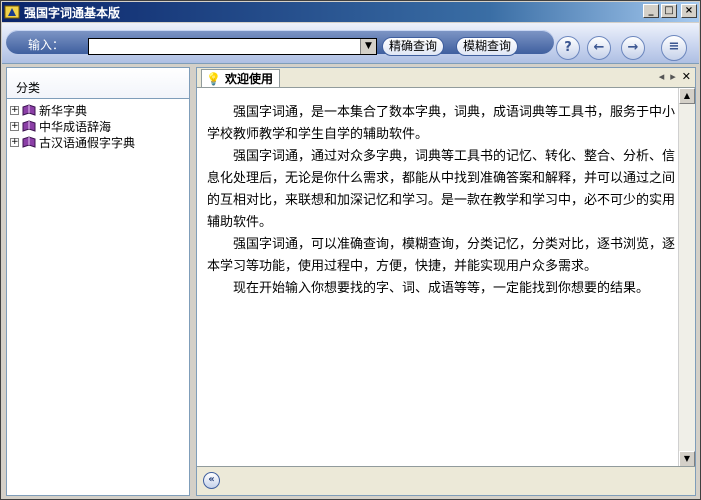 This screenshot has height=500, width=701. What do you see at coordinates (46, 45) in the screenshot?
I see `input-label: 输入：` at bounding box center [46, 45].